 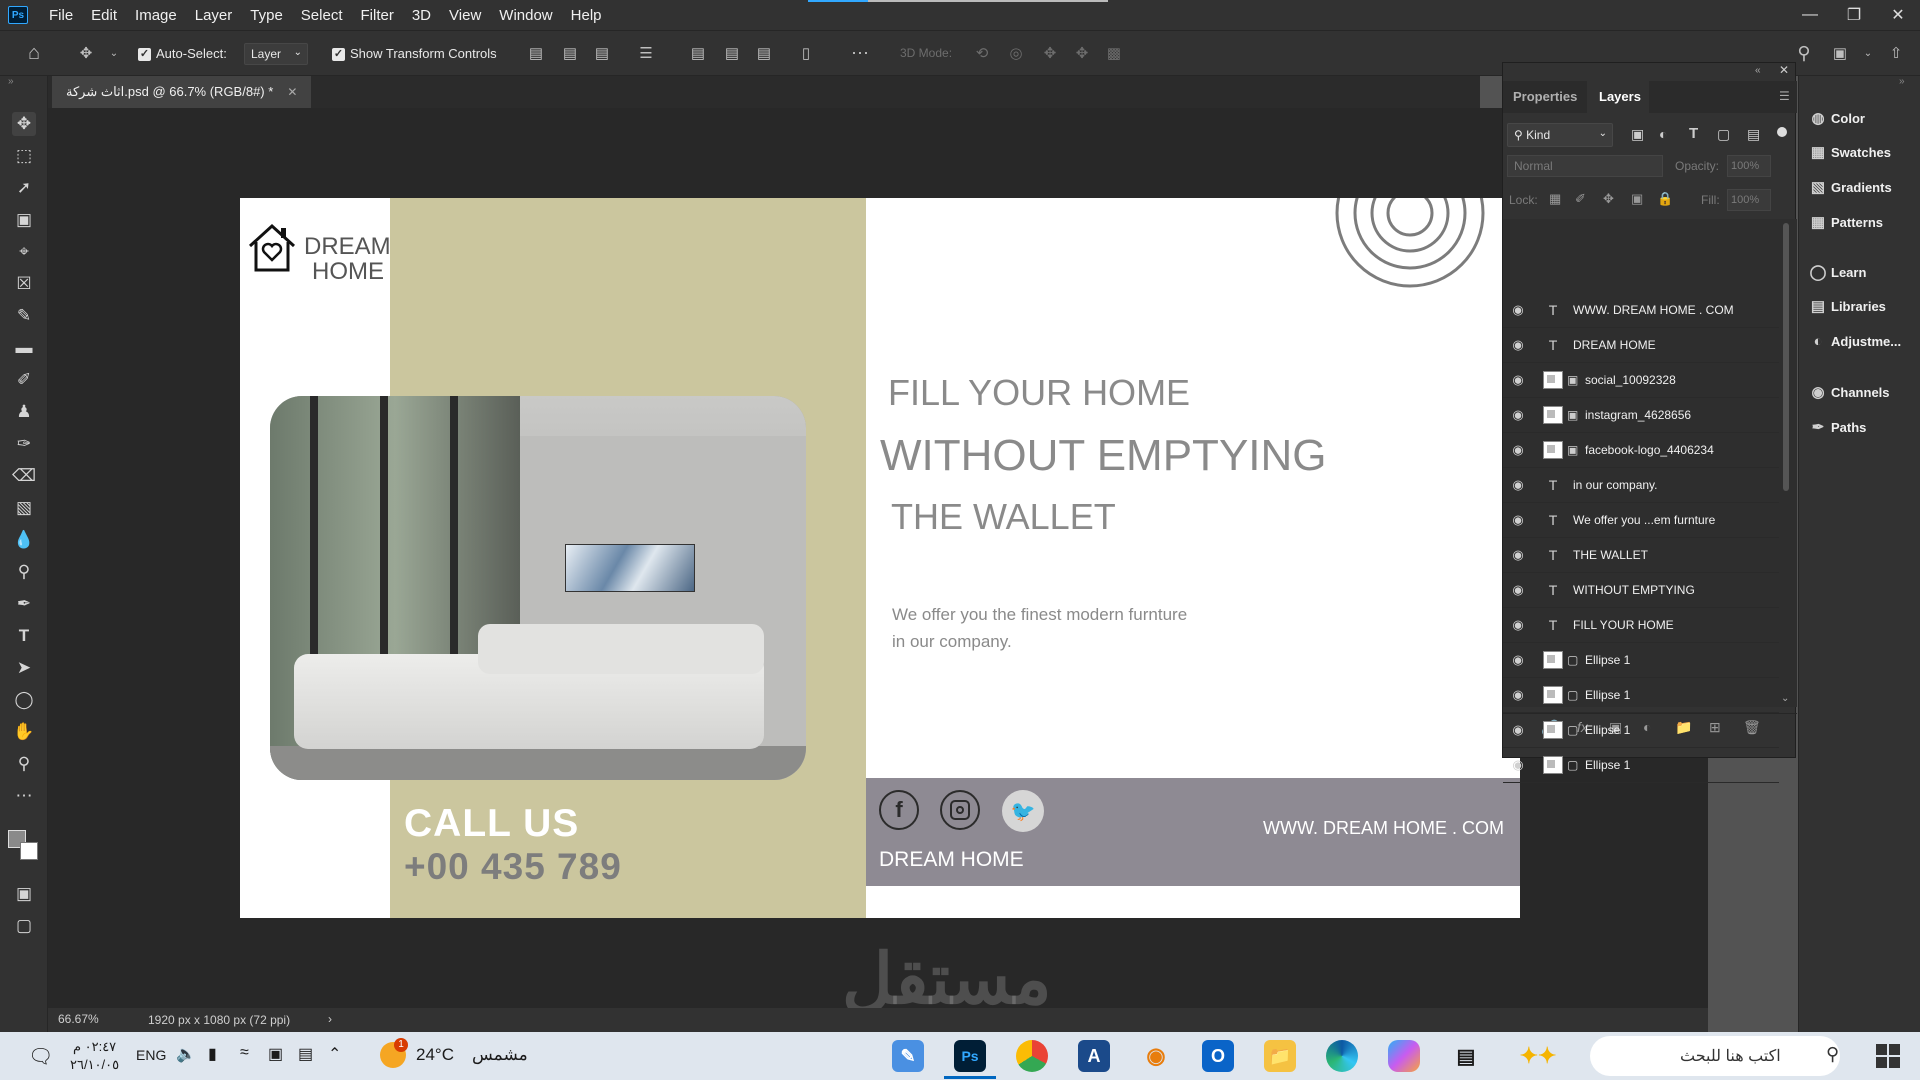 What do you see at coordinates (1094, 1056) in the screenshot?
I see `affinity-icon: A` at bounding box center [1094, 1056].